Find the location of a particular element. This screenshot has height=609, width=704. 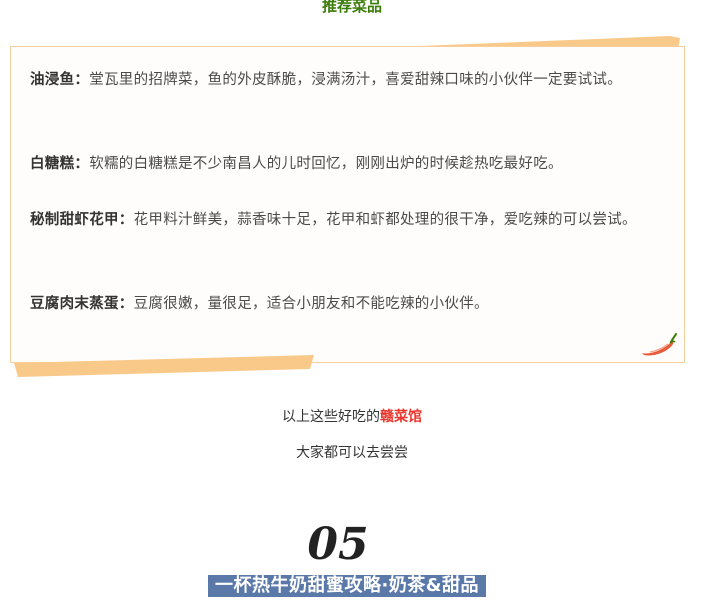

dish-description: 豆腐很嫩，量很足，适合小朋友和不能吃辣的小伙伴。 is located at coordinates (311, 304).